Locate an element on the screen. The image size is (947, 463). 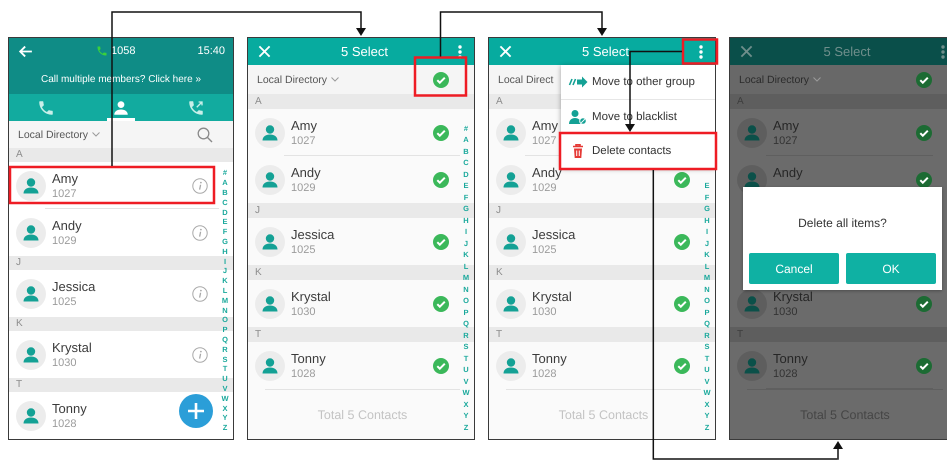
call-members-link: Call multiple members? Click here » is located at coordinates (121, 79).